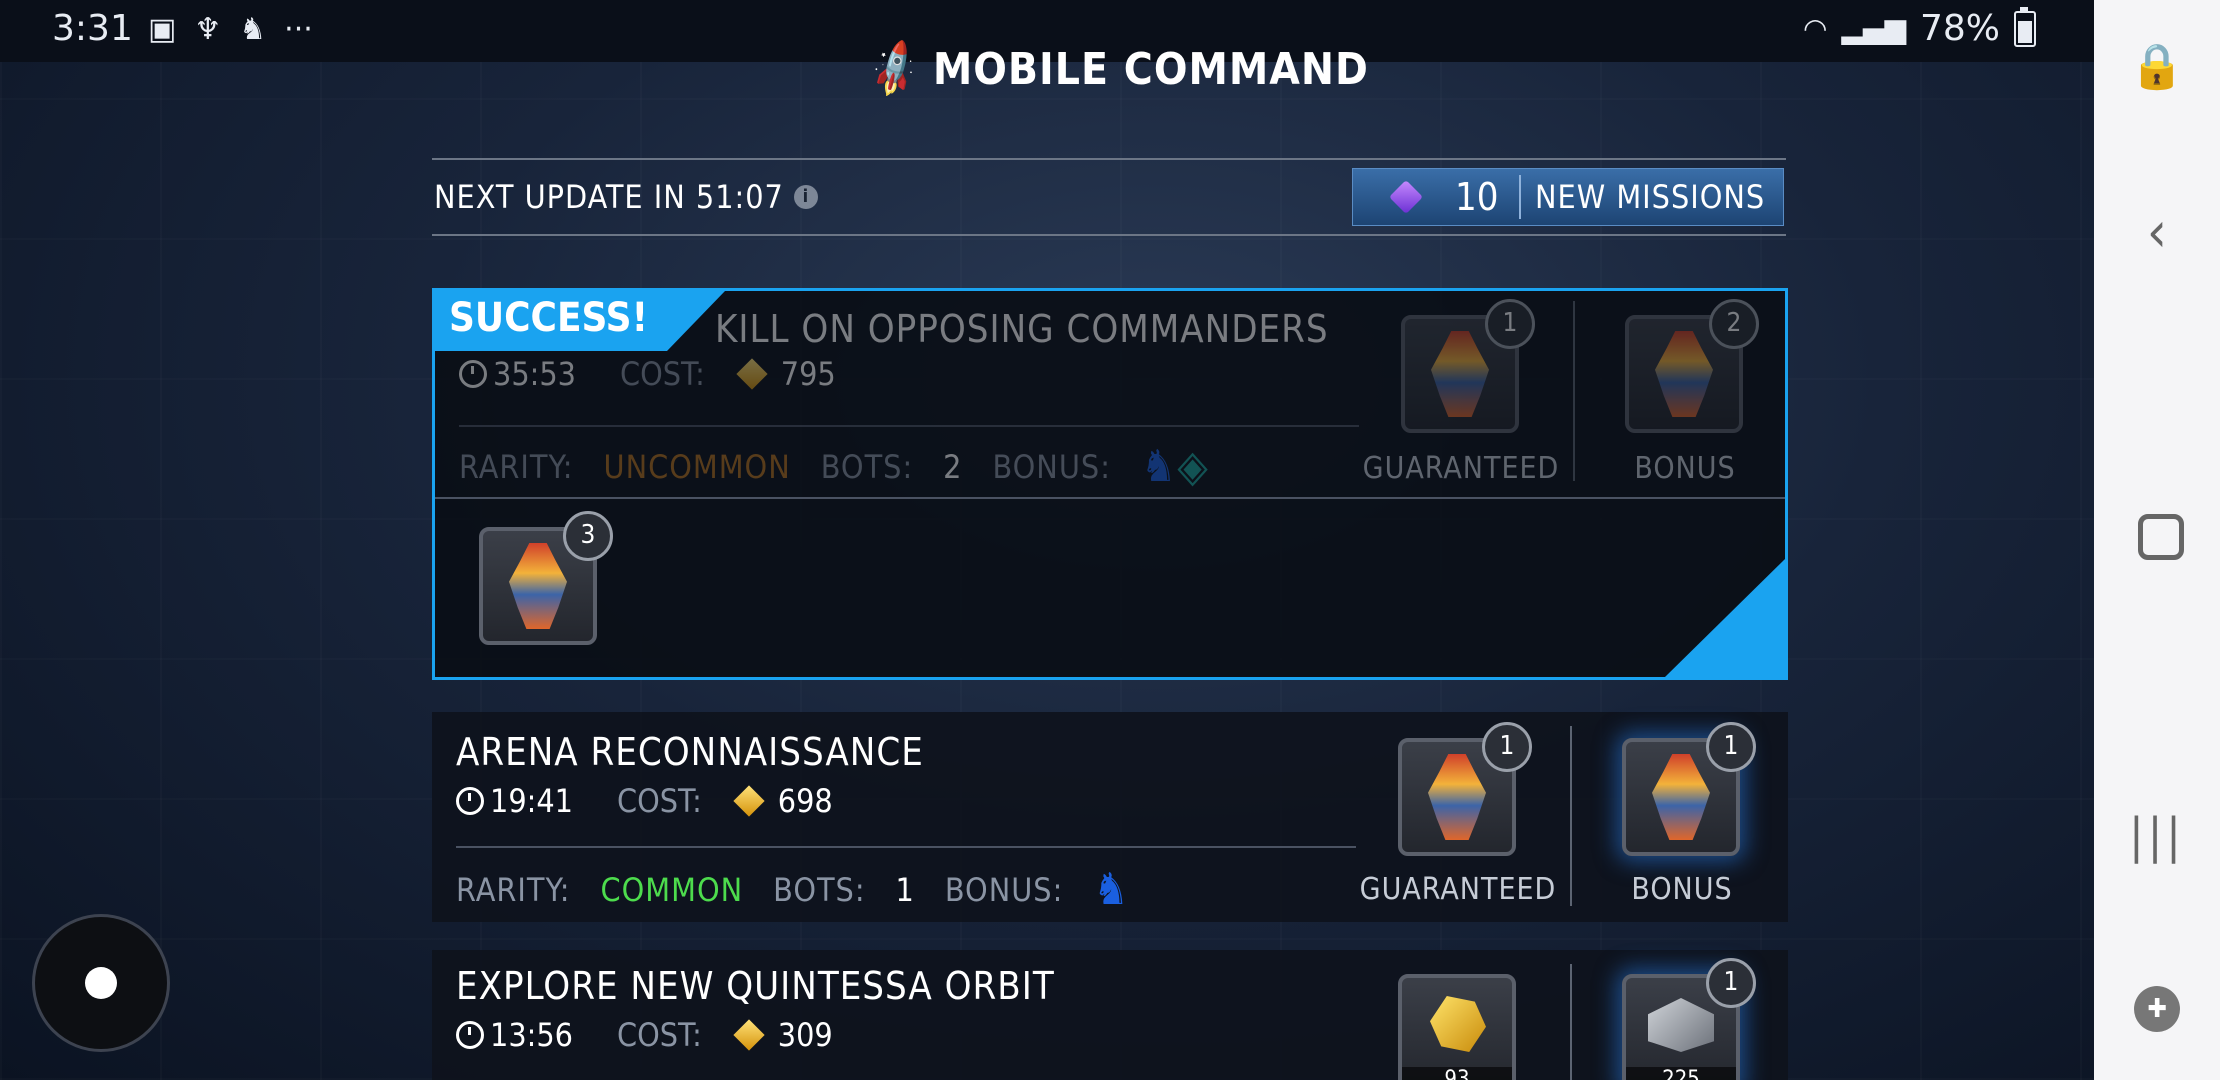 This screenshot has width=2220, height=1080. I want to click on mission-header: NEXT UPDATE IN 51:07 i 10 NEW MISSIONS, so click(1109, 197).